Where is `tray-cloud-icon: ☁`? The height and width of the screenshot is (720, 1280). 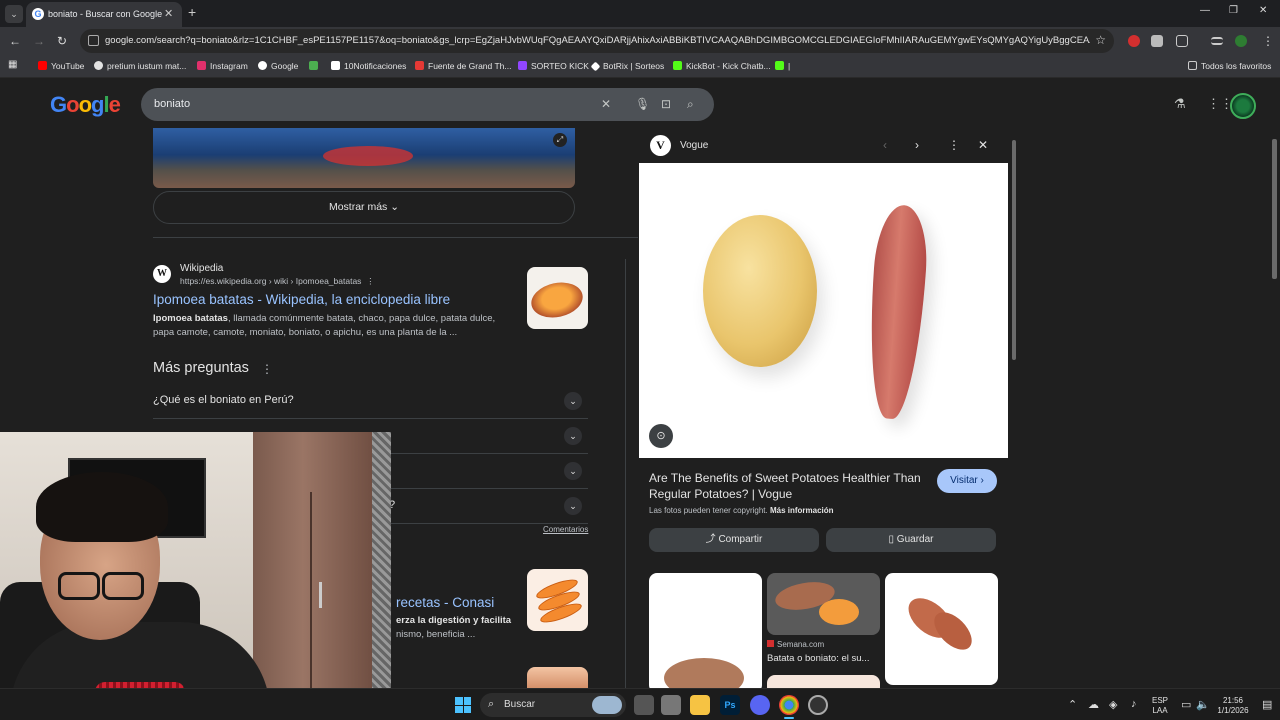
tray-cloud-icon: ☁ is located at coordinates (1093, 704).